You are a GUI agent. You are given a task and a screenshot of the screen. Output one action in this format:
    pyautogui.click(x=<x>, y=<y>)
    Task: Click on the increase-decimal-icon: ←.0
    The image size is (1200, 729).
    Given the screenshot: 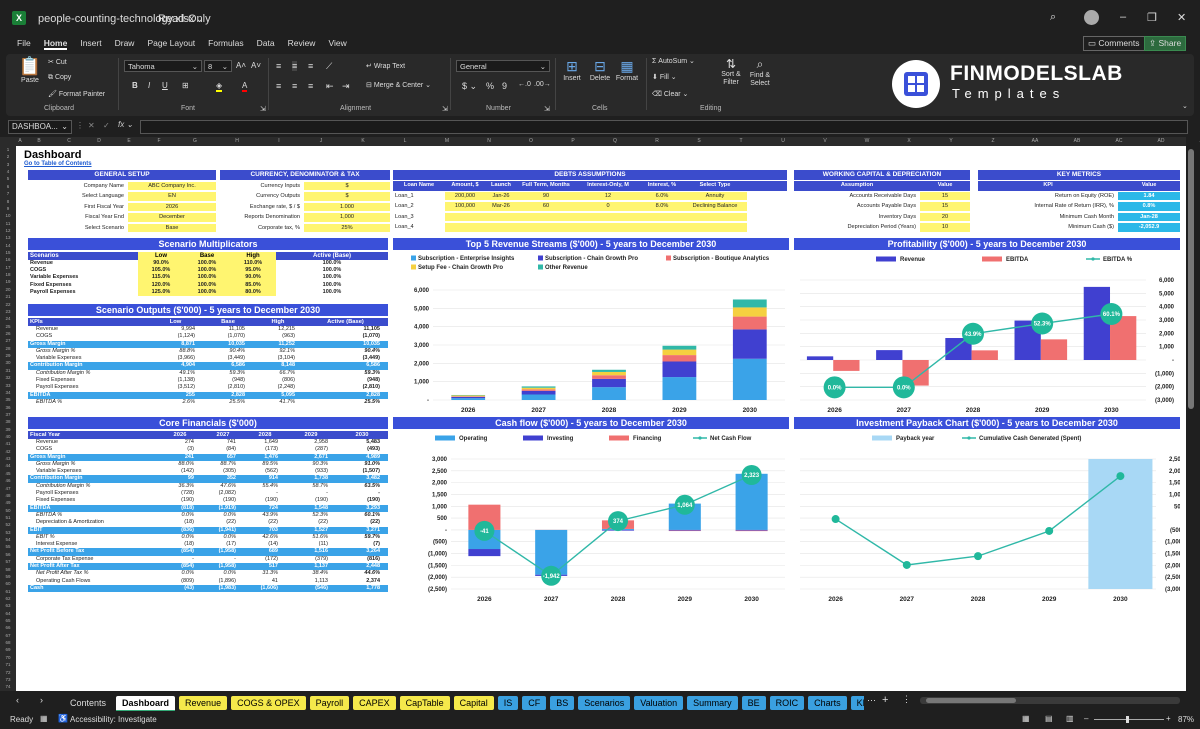 What is the action you would take?
    pyautogui.click(x=524, y=84)
    